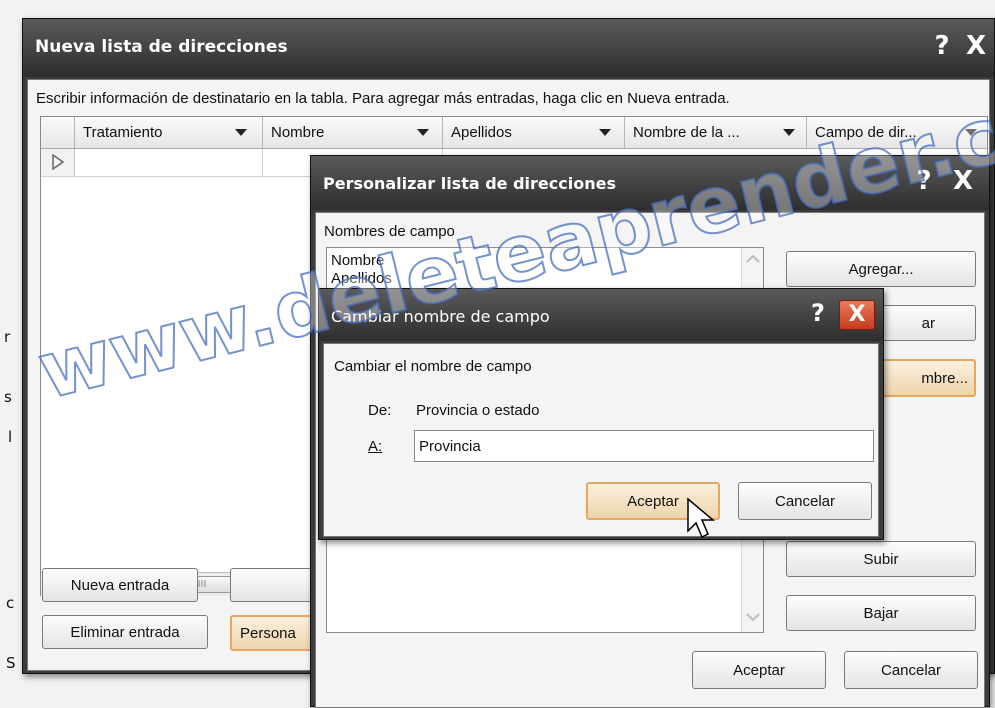 The width and height of the screenshot is (995, 708). What do you see at coordinates (601, 315) in the screenshot?
I see `title-bar: Cambiar nombre de campo ? X` at bounding box center [601, 315].